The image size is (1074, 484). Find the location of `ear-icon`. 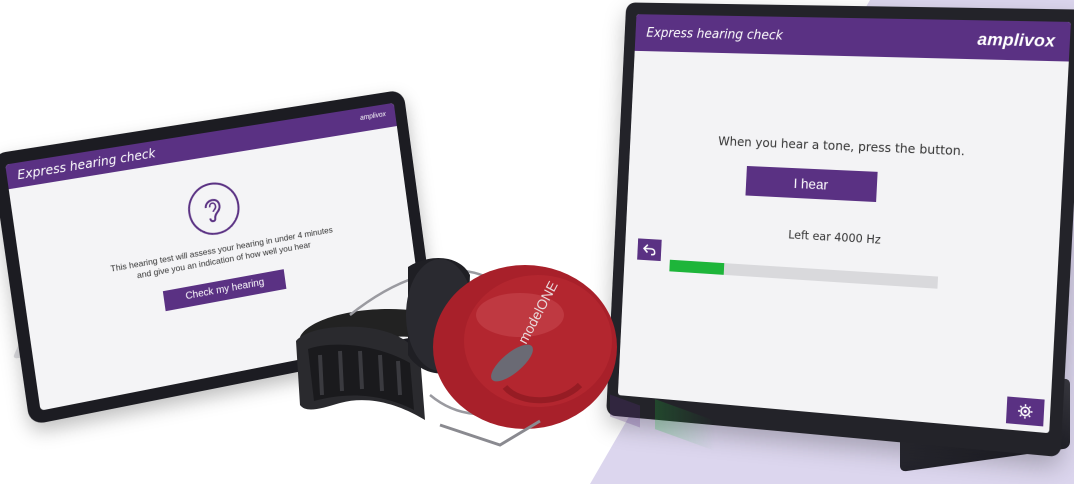

ear-icon is located at coordinates (213, 208).